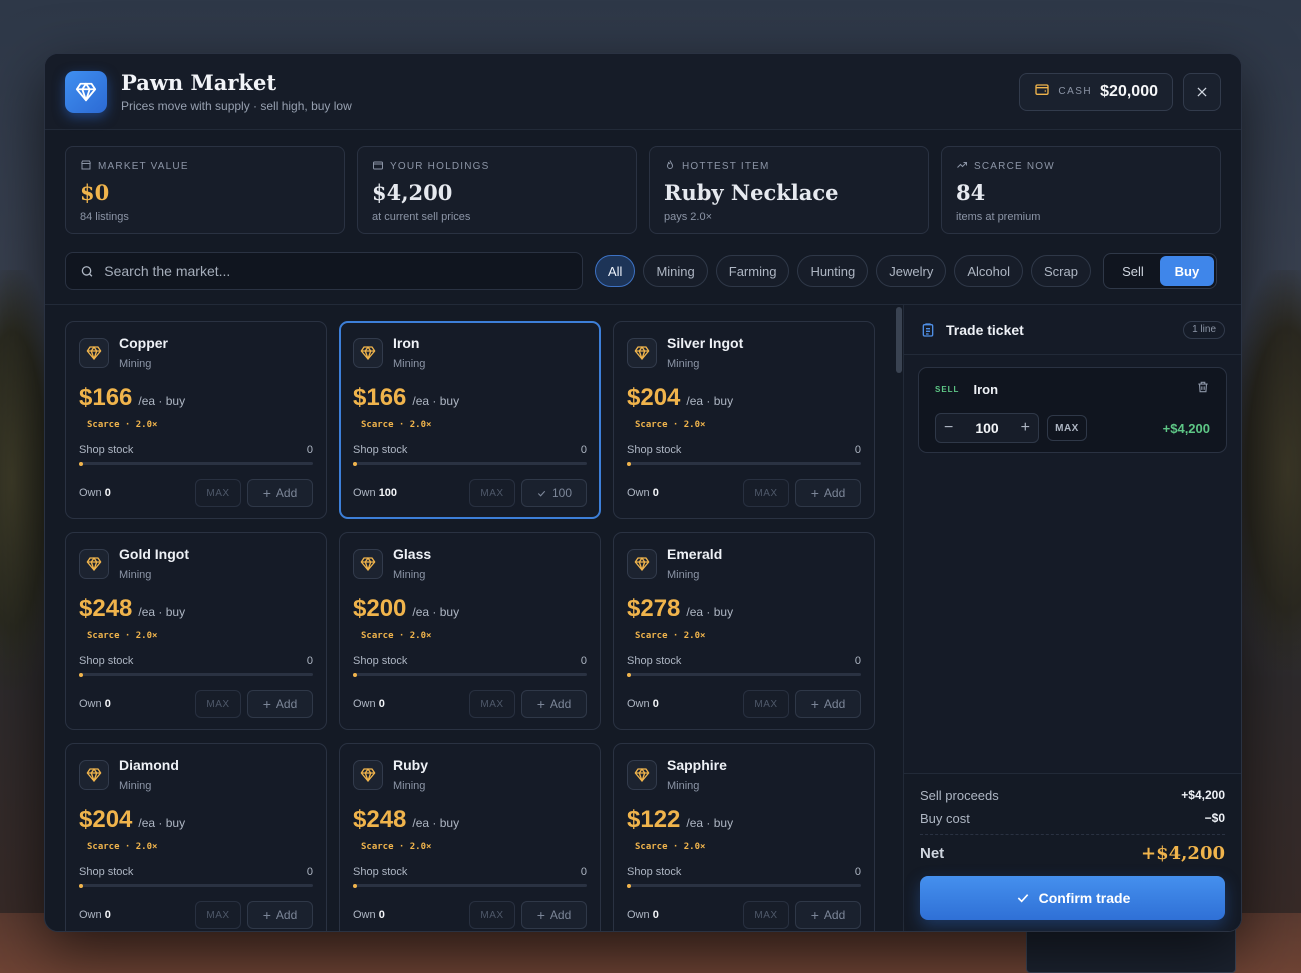  Describe the element at coordinates (1060, 271) in the screenshot. I see `filter-chip-scrap: Scrap` at that location.